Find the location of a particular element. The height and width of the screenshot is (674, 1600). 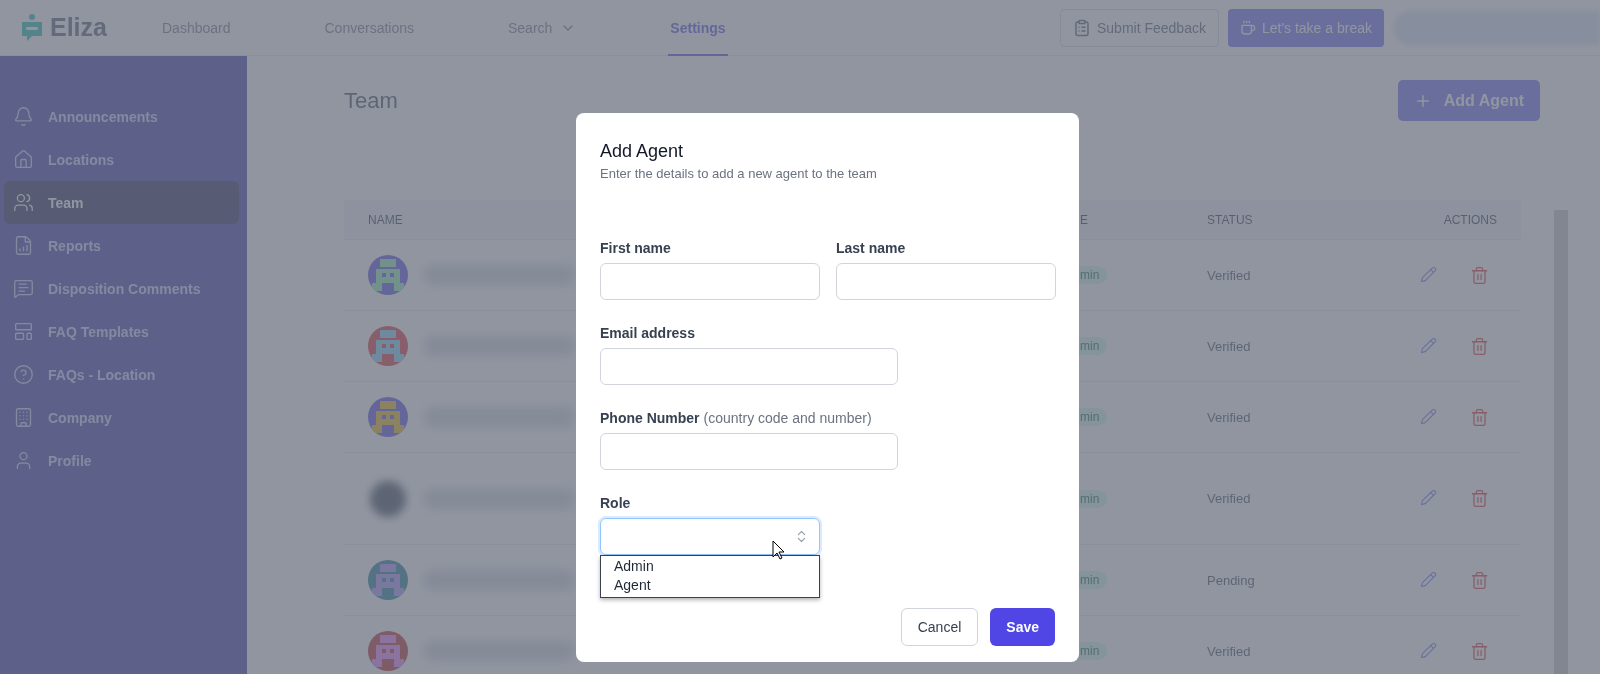

cancel-button: Cancel is located at coordinates (939, 627).